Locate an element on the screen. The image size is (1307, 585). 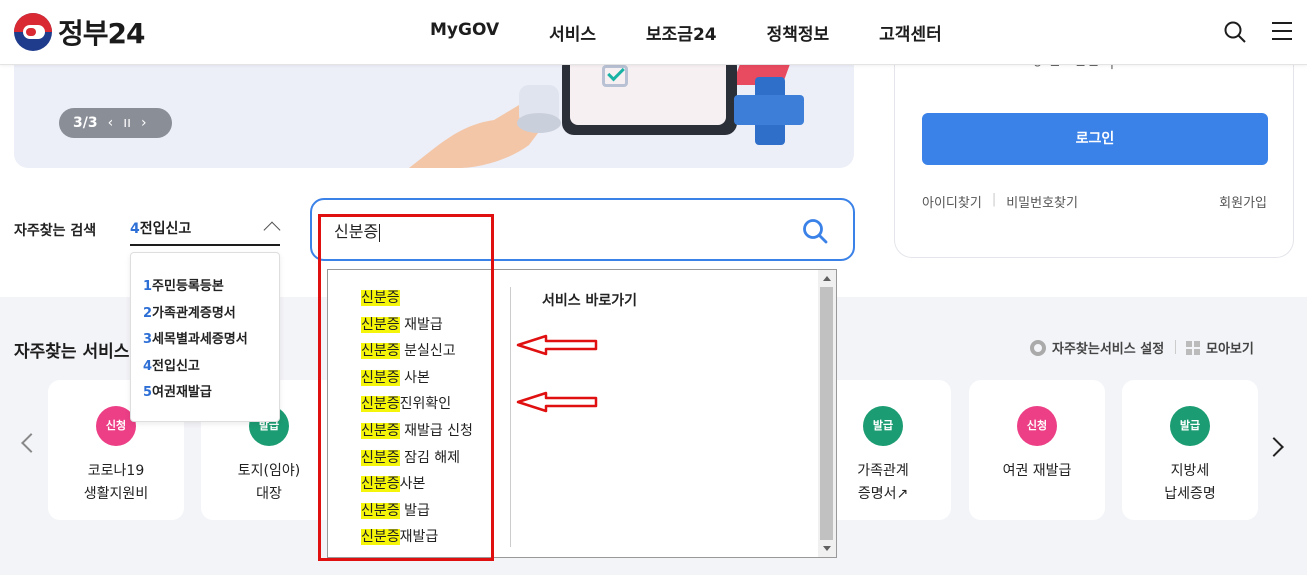
search-submit-icon is located at coordinates (815, 231).